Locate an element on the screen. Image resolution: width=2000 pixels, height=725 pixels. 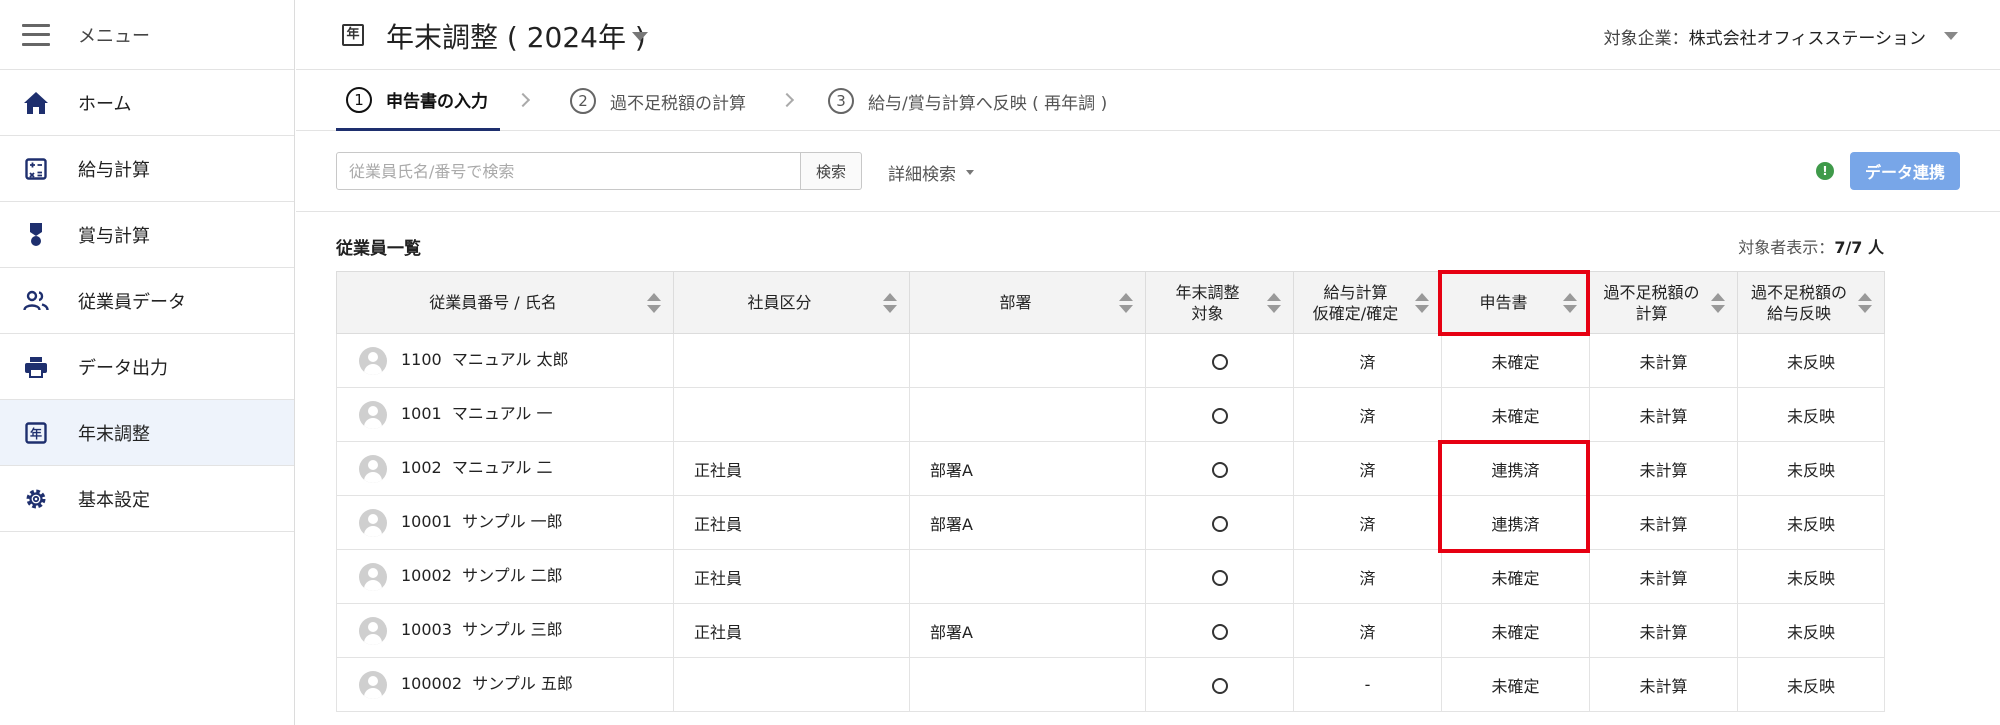
alert-icon: ! is located at coordinates (1825, 171).